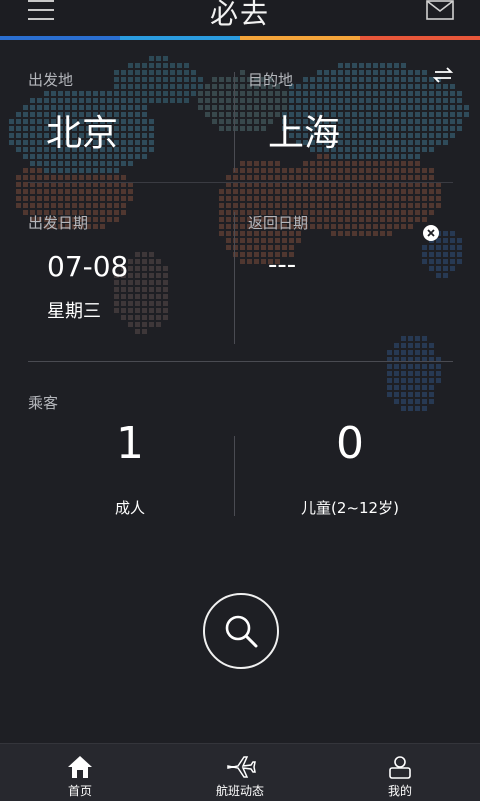 The width and height of the screenshot is (480, 801). What do you see at coordinates (271, 80) in the screenshot?
I see `destination-label: 目的地` at bounding box center [271, 80].